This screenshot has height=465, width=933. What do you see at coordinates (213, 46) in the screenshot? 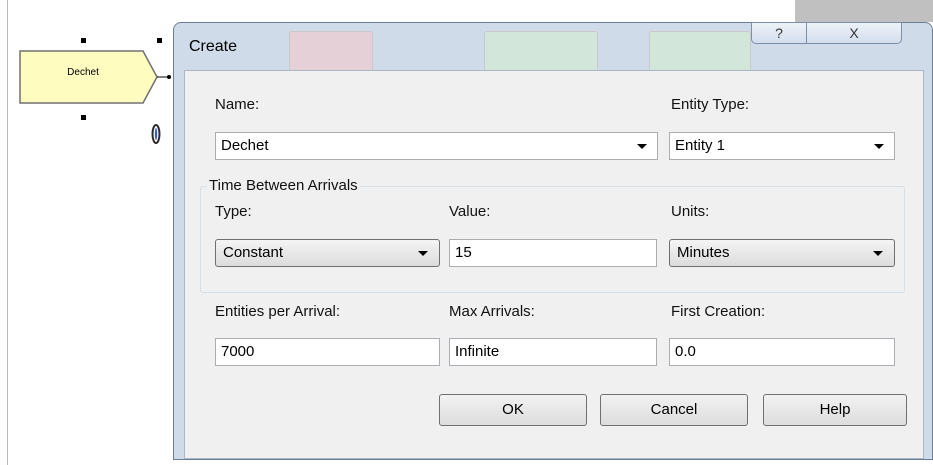
I see `dialog-title: Create` at bounding box center [213, 46].